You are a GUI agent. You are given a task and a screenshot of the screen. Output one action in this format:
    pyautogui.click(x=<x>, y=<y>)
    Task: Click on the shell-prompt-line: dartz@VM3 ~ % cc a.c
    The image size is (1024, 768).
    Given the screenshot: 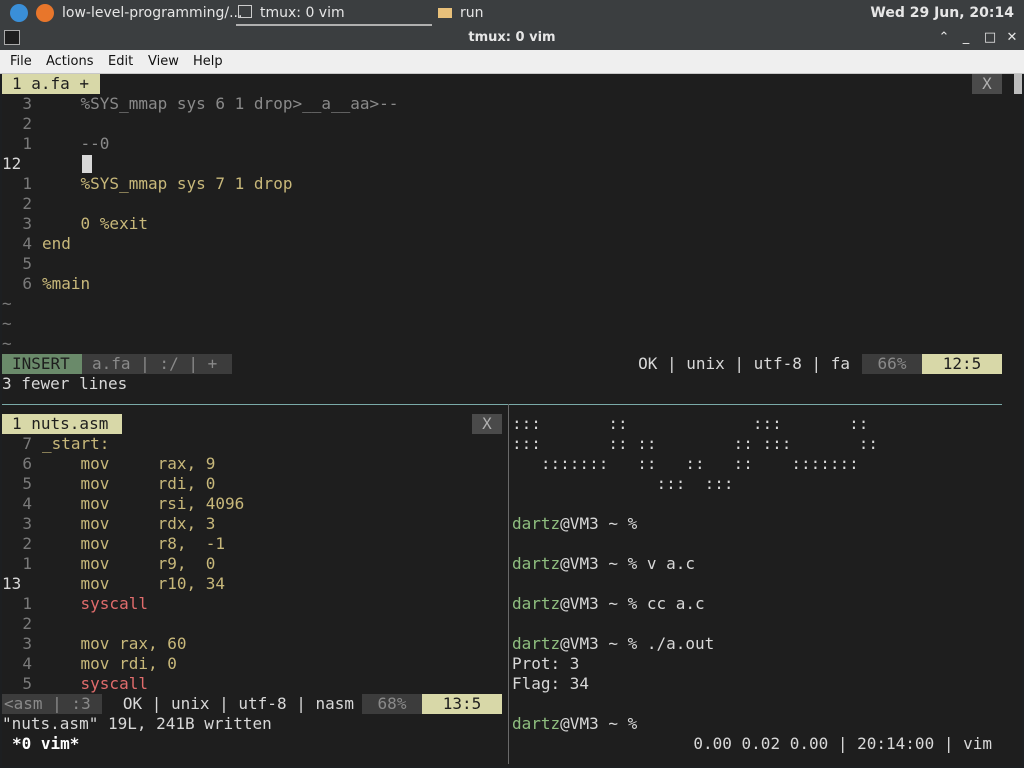 What is the action you would take?
    pyautogui.click(x=608, y=604)
    